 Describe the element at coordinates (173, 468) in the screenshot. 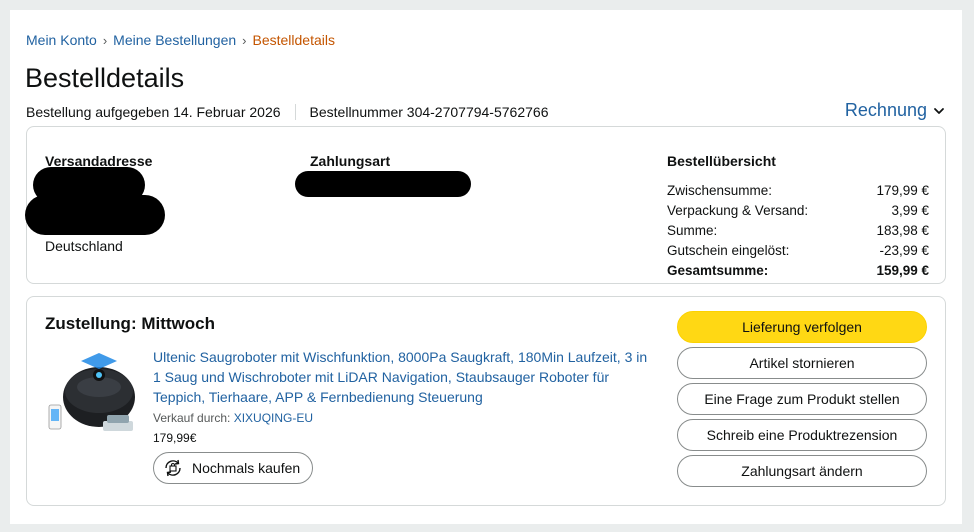

I see `rebuy-icon` at that location.